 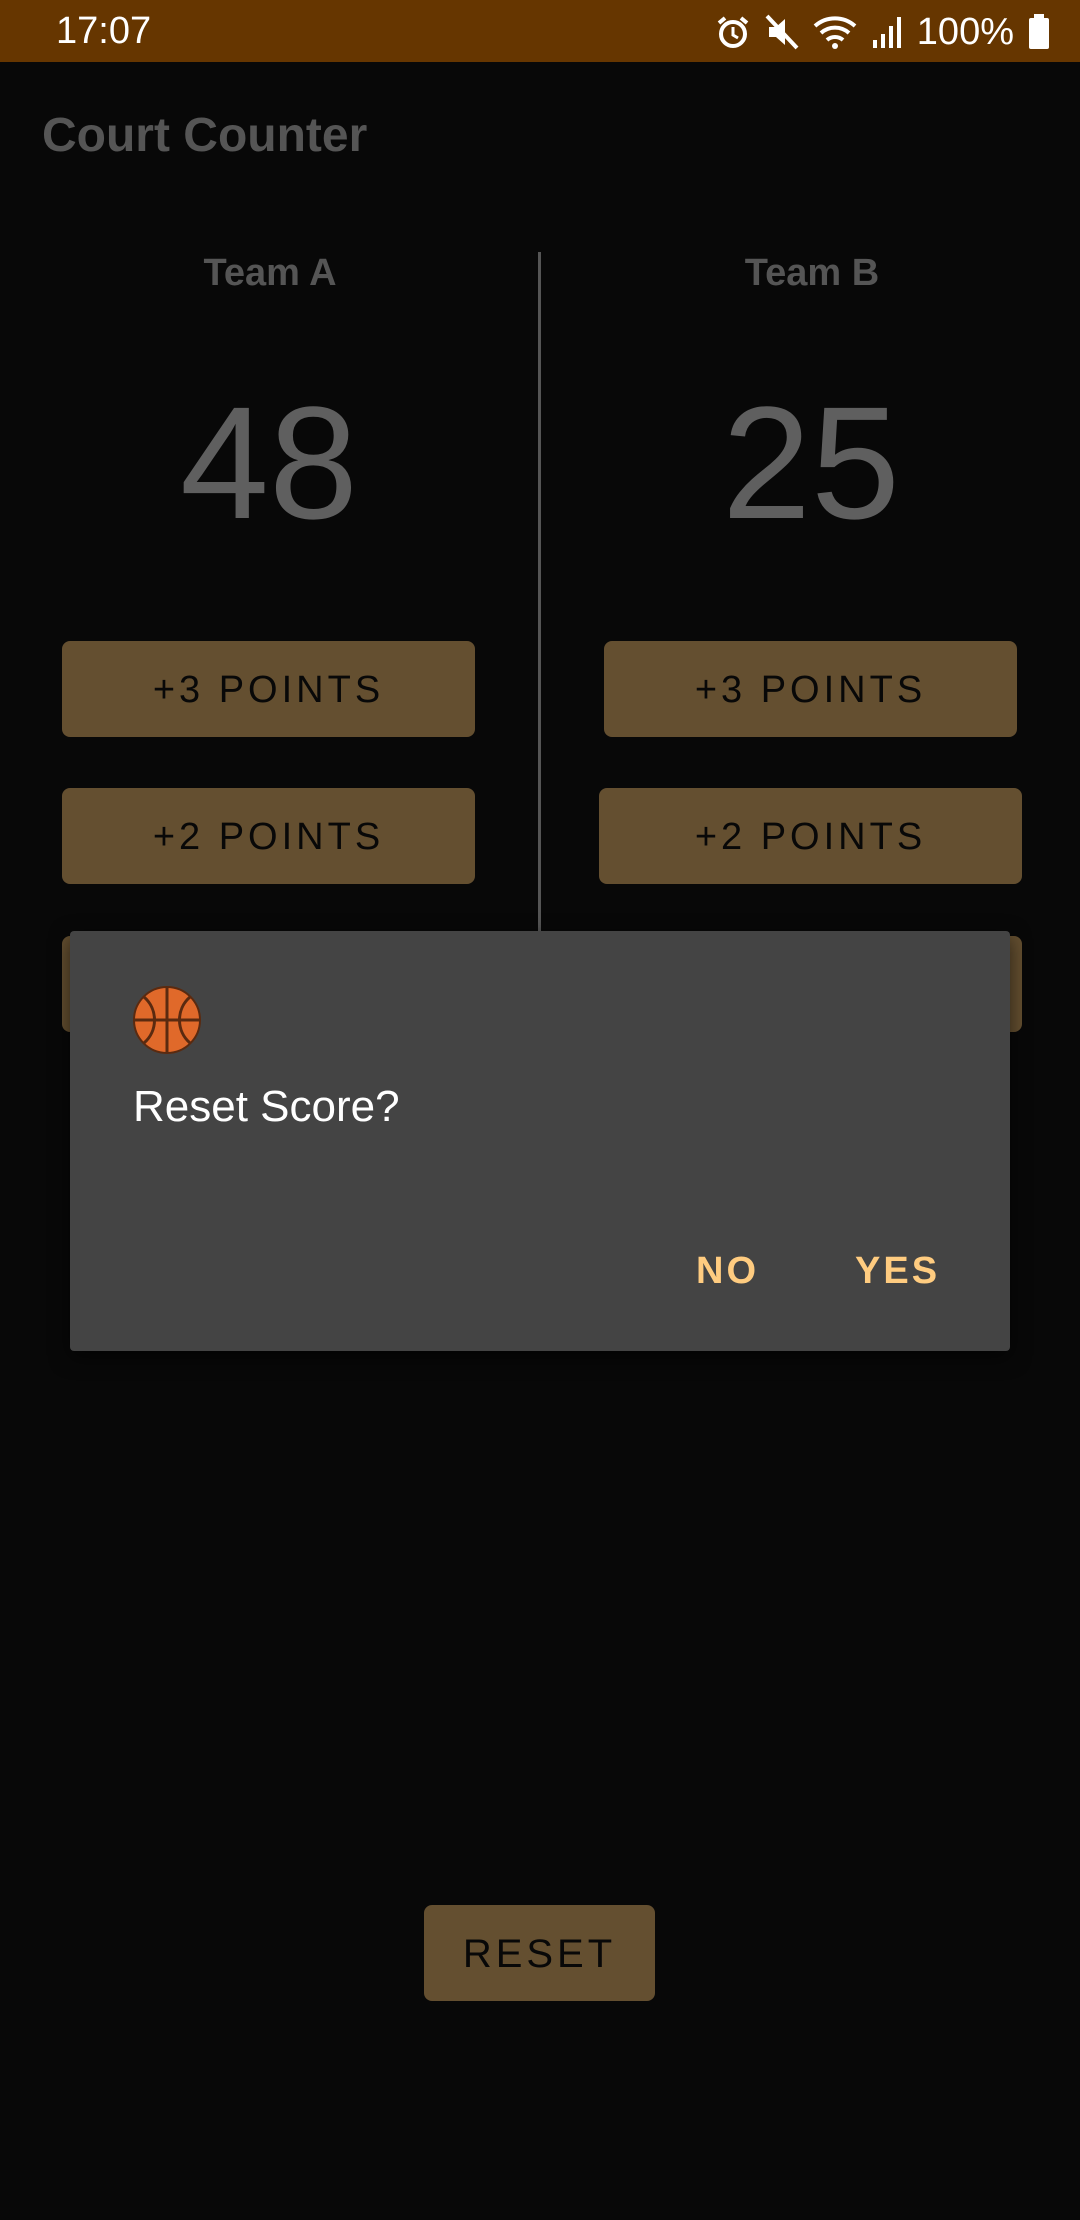 I want to click on reset-button: RESET, so click(x=539, y=1953).